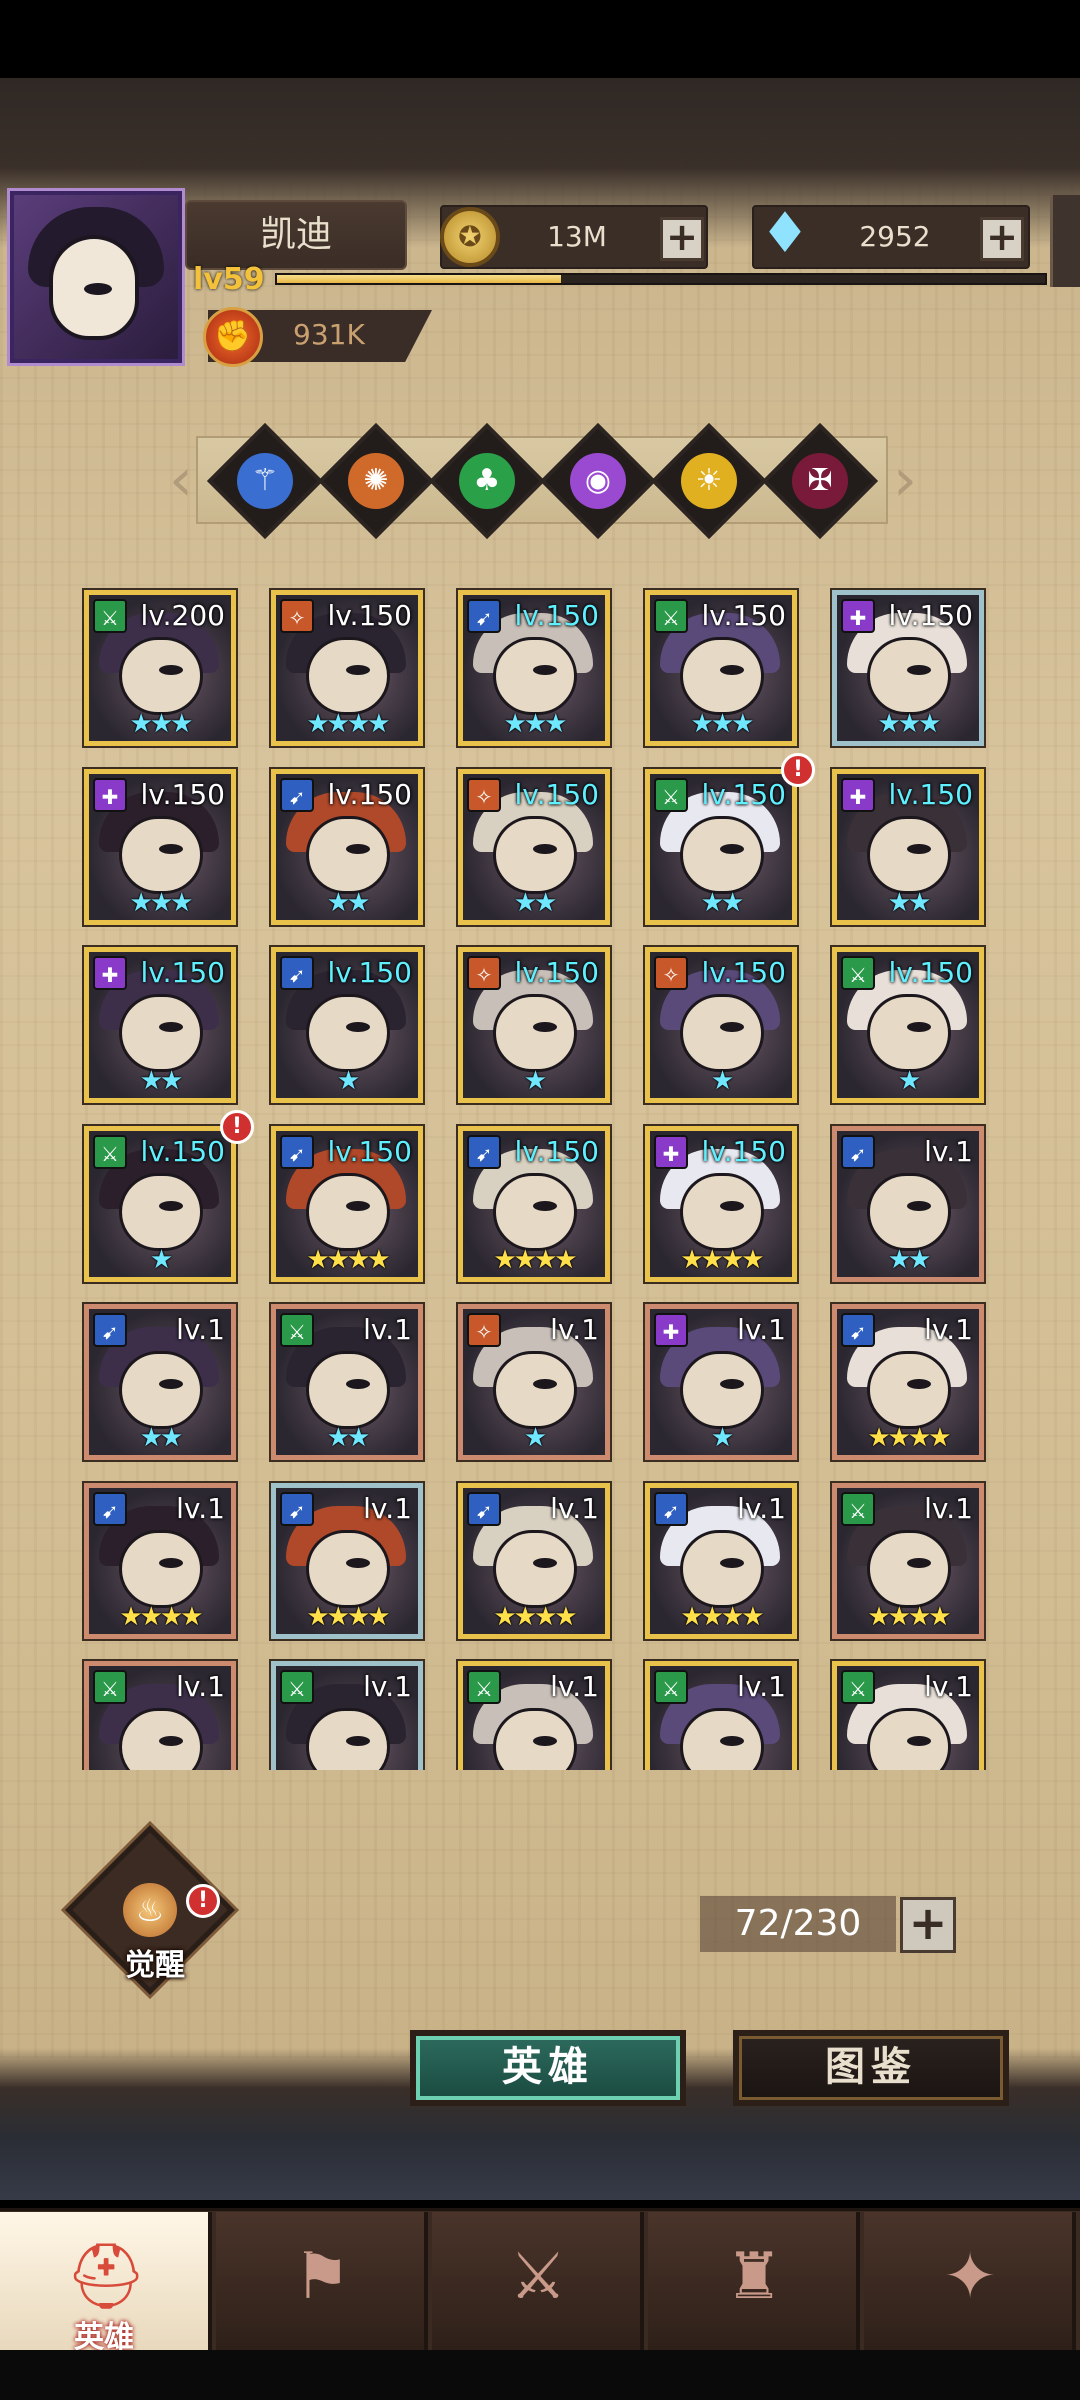 This screenshot has width=1080, height=2400. I want to click on power-value: 931K, so click(329, 334).